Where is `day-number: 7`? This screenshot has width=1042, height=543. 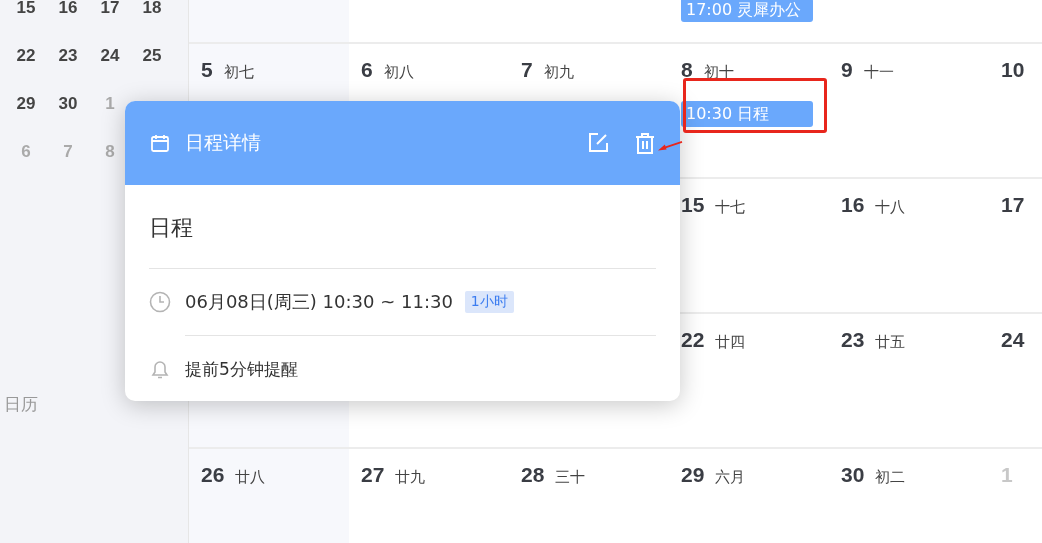
day-number: 7 is located at coordinates (527, 70).